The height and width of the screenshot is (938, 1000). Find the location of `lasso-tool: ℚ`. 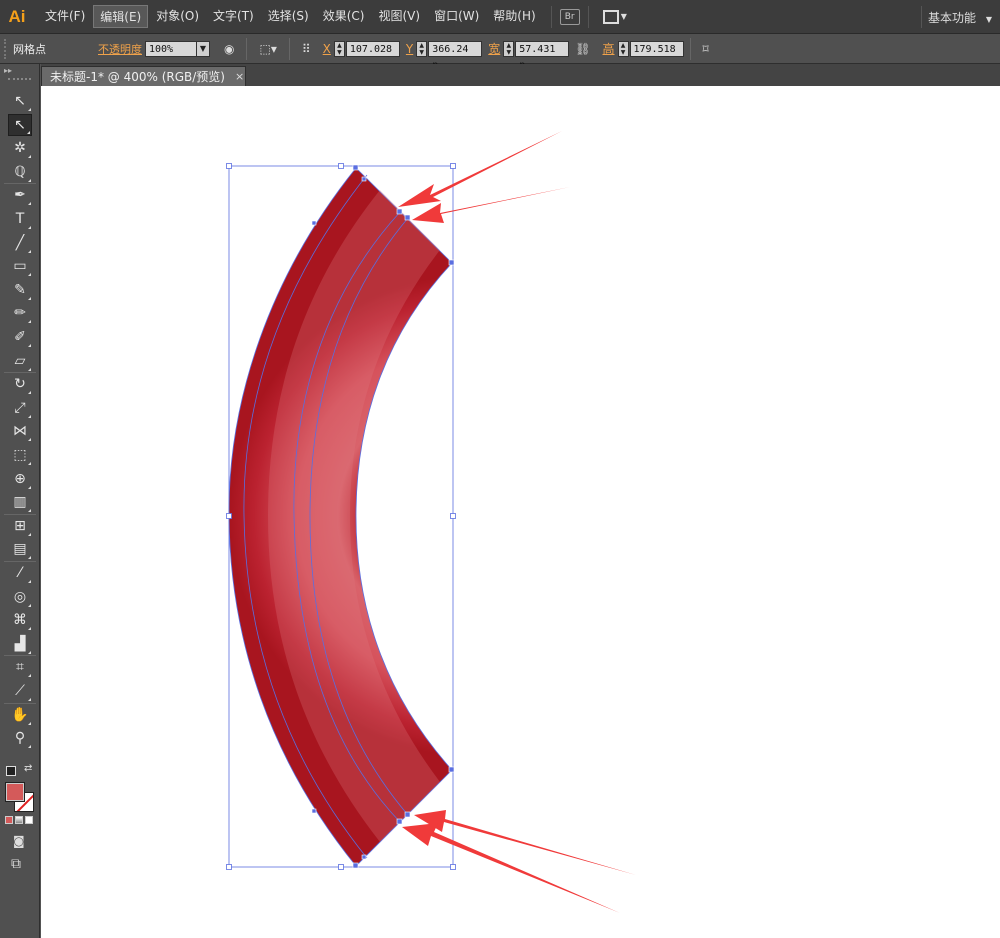

lasso-tool: ℚ is located at coordinates (20, 172).